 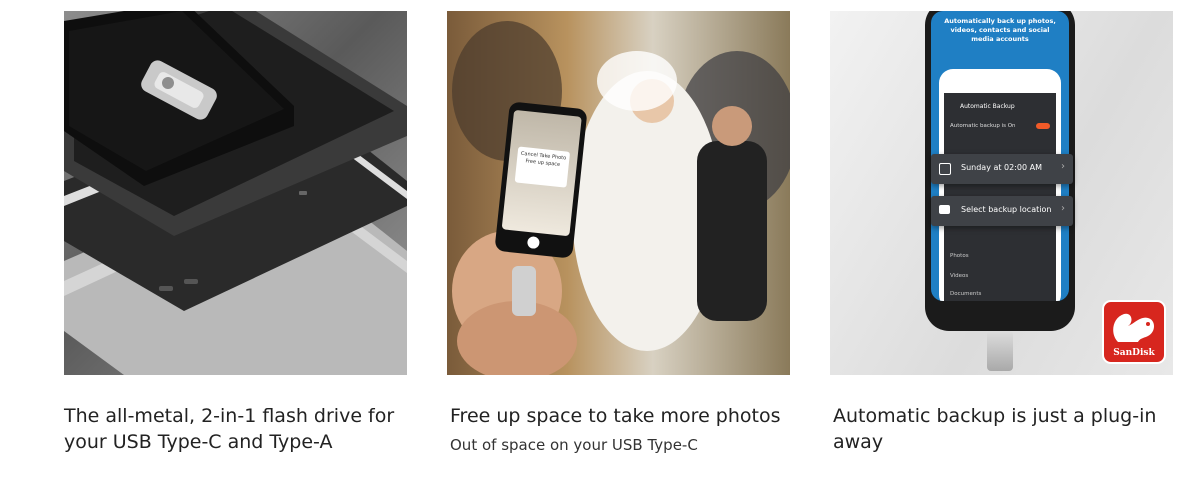 I want to click on phone-screen: Cancel Take Photo Free up space, so click(x=541, y=173).